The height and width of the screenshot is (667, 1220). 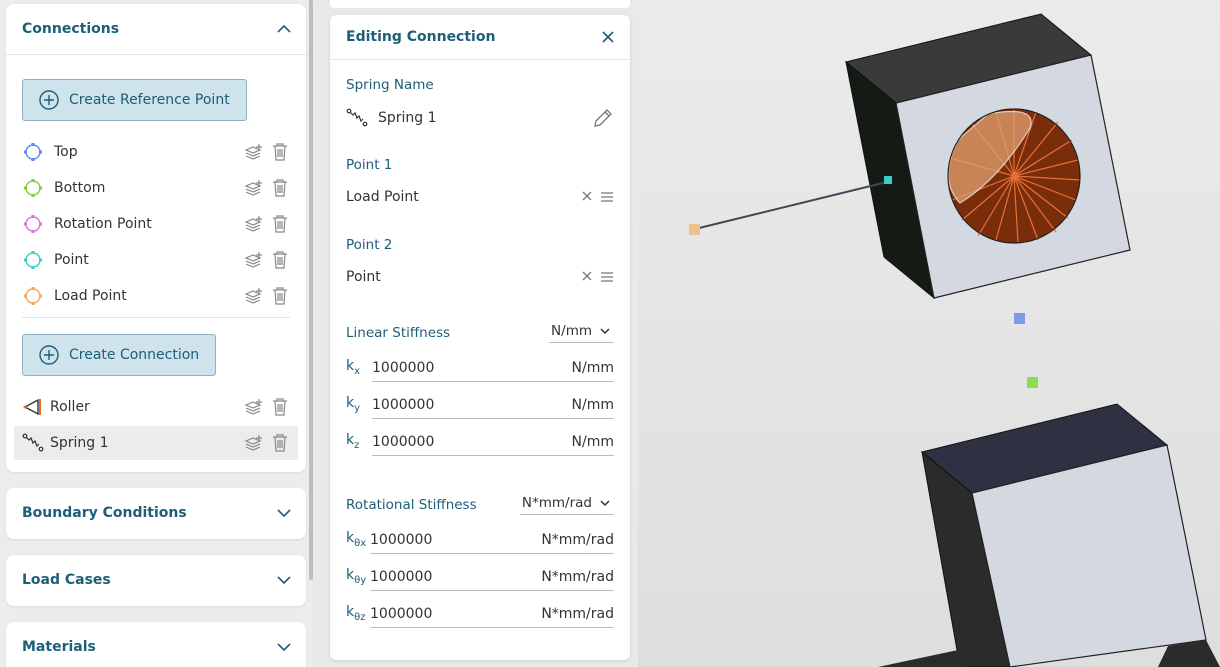 What do you see at coordinates (401, 613) in the screenshot?
I see `ktz-value: 1000000` at bounding box center [401, 613].